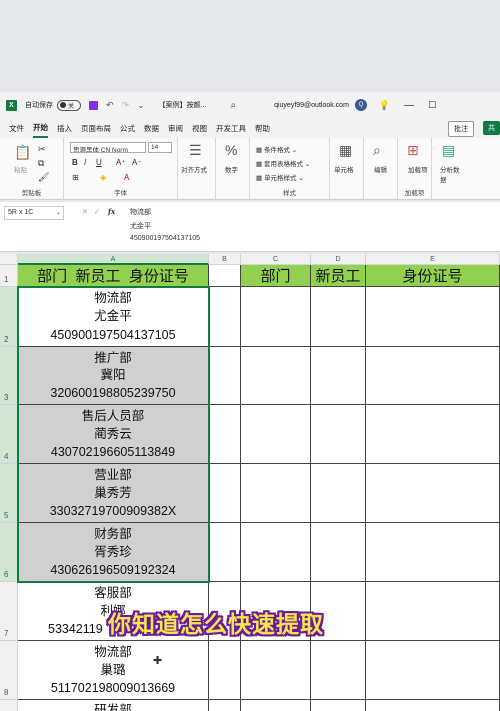  Describe the element at coordinates (377, 150) in the screenshot. I see `find-icon: ⌕` at that location.